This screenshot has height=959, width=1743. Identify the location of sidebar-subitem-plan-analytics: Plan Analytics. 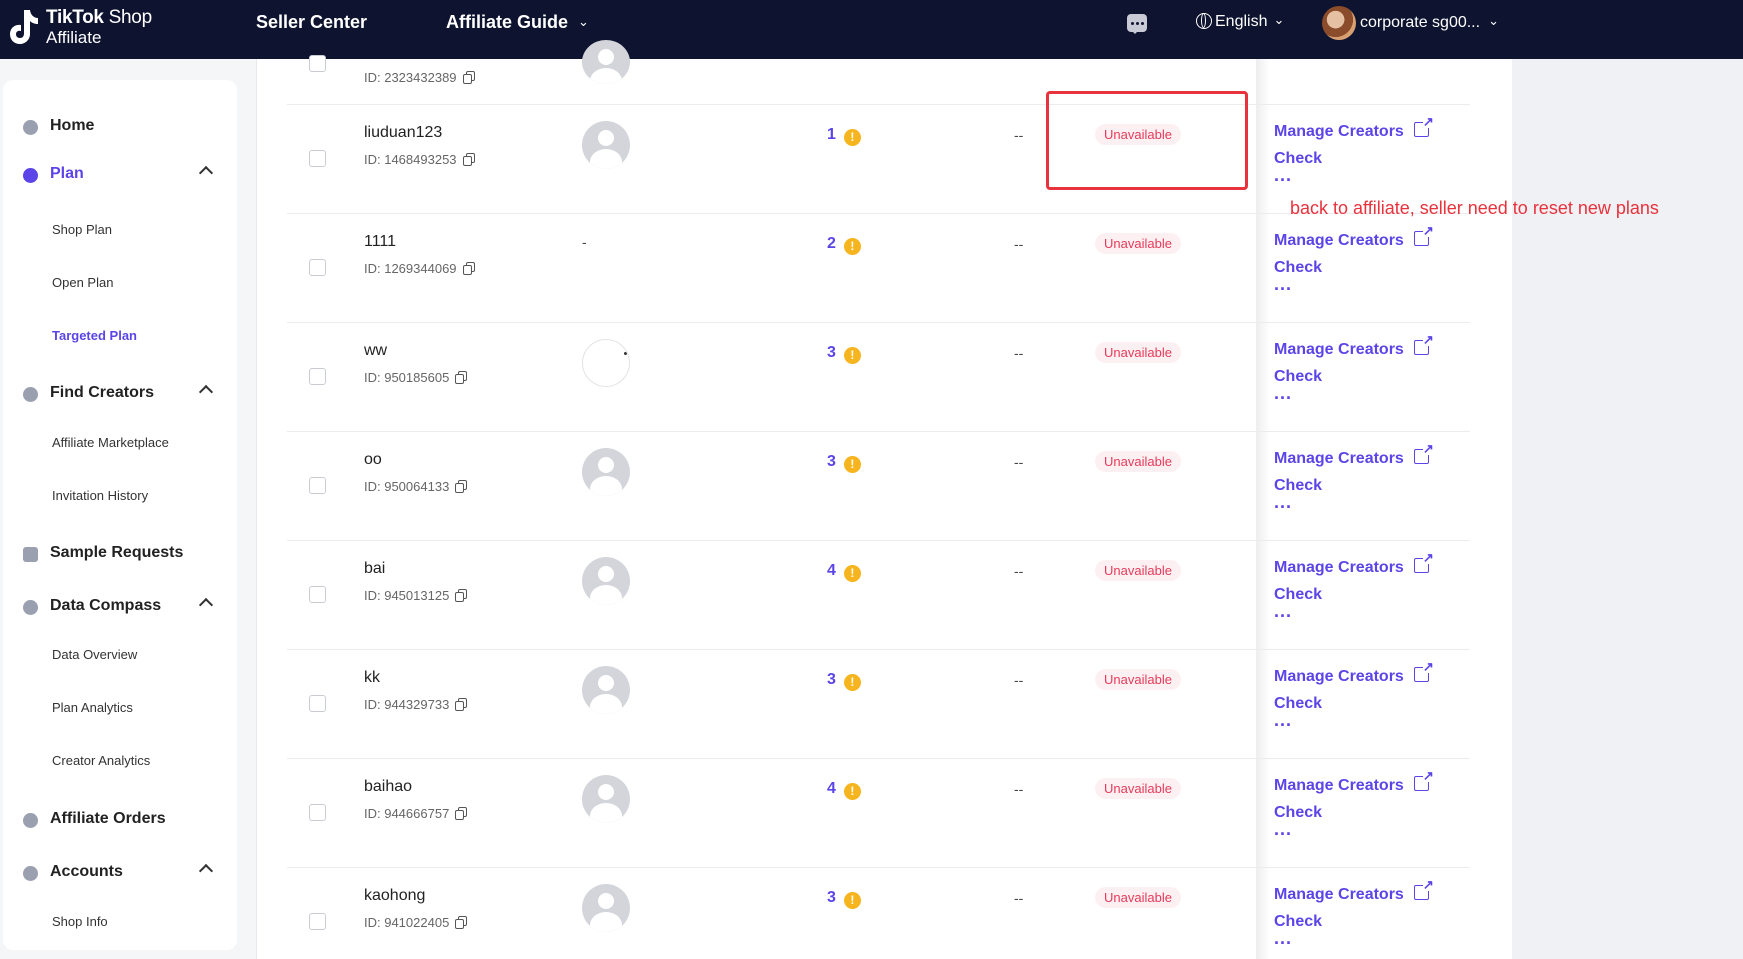
(92, 707).